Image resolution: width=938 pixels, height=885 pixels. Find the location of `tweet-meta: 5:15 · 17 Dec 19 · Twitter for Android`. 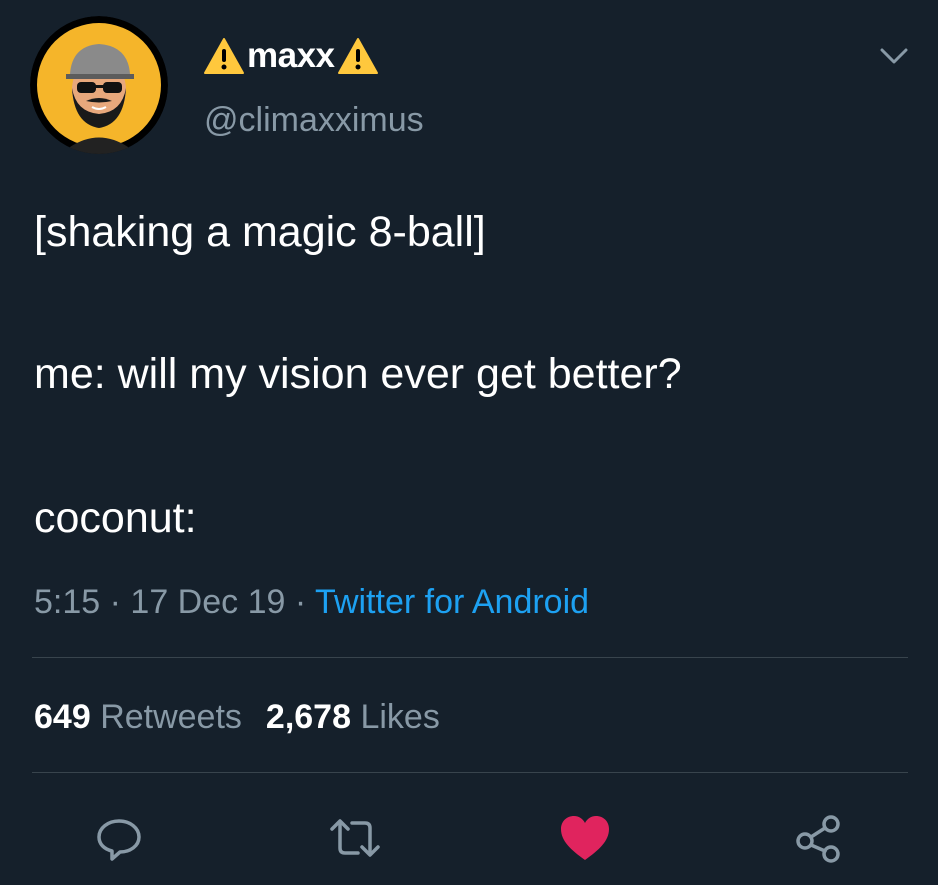

tweet-meta: 5:15 · 17 Dec 19 · Twitter for Android is located at coordinates (311, 602).